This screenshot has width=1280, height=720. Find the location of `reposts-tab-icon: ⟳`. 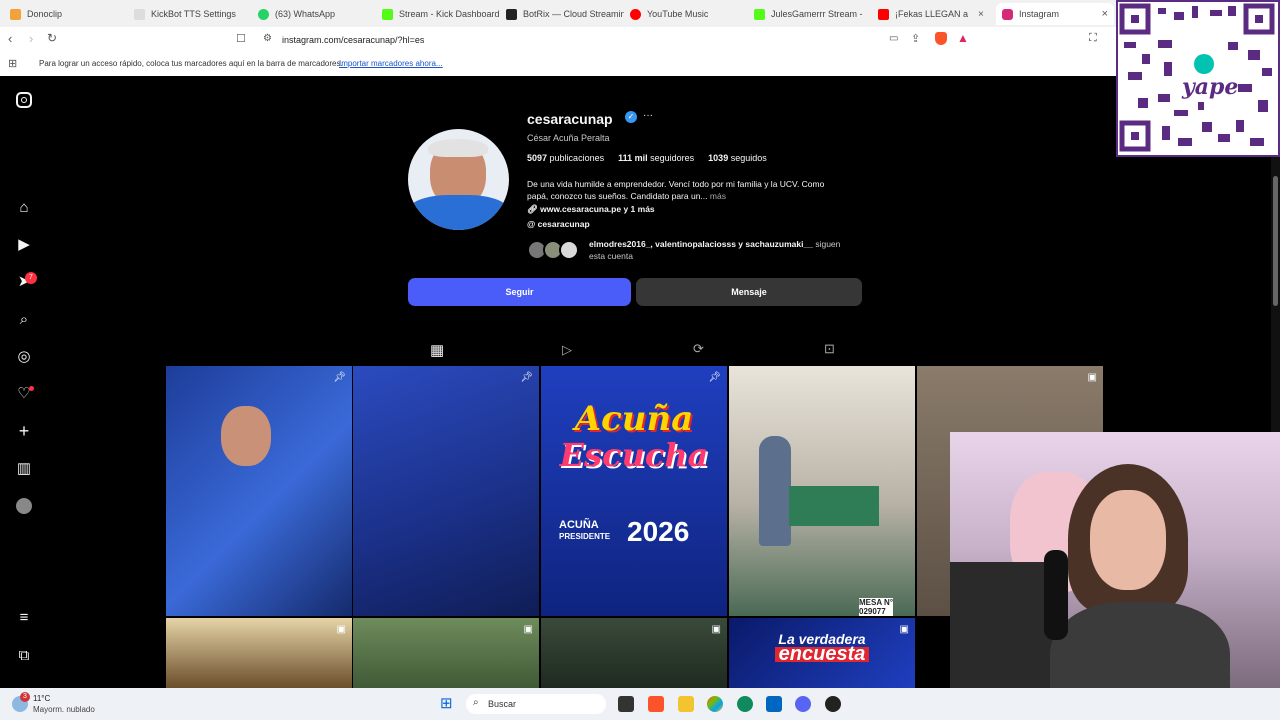

reposts-tab-icon: ⟳ is located at coordinates (698, 349).